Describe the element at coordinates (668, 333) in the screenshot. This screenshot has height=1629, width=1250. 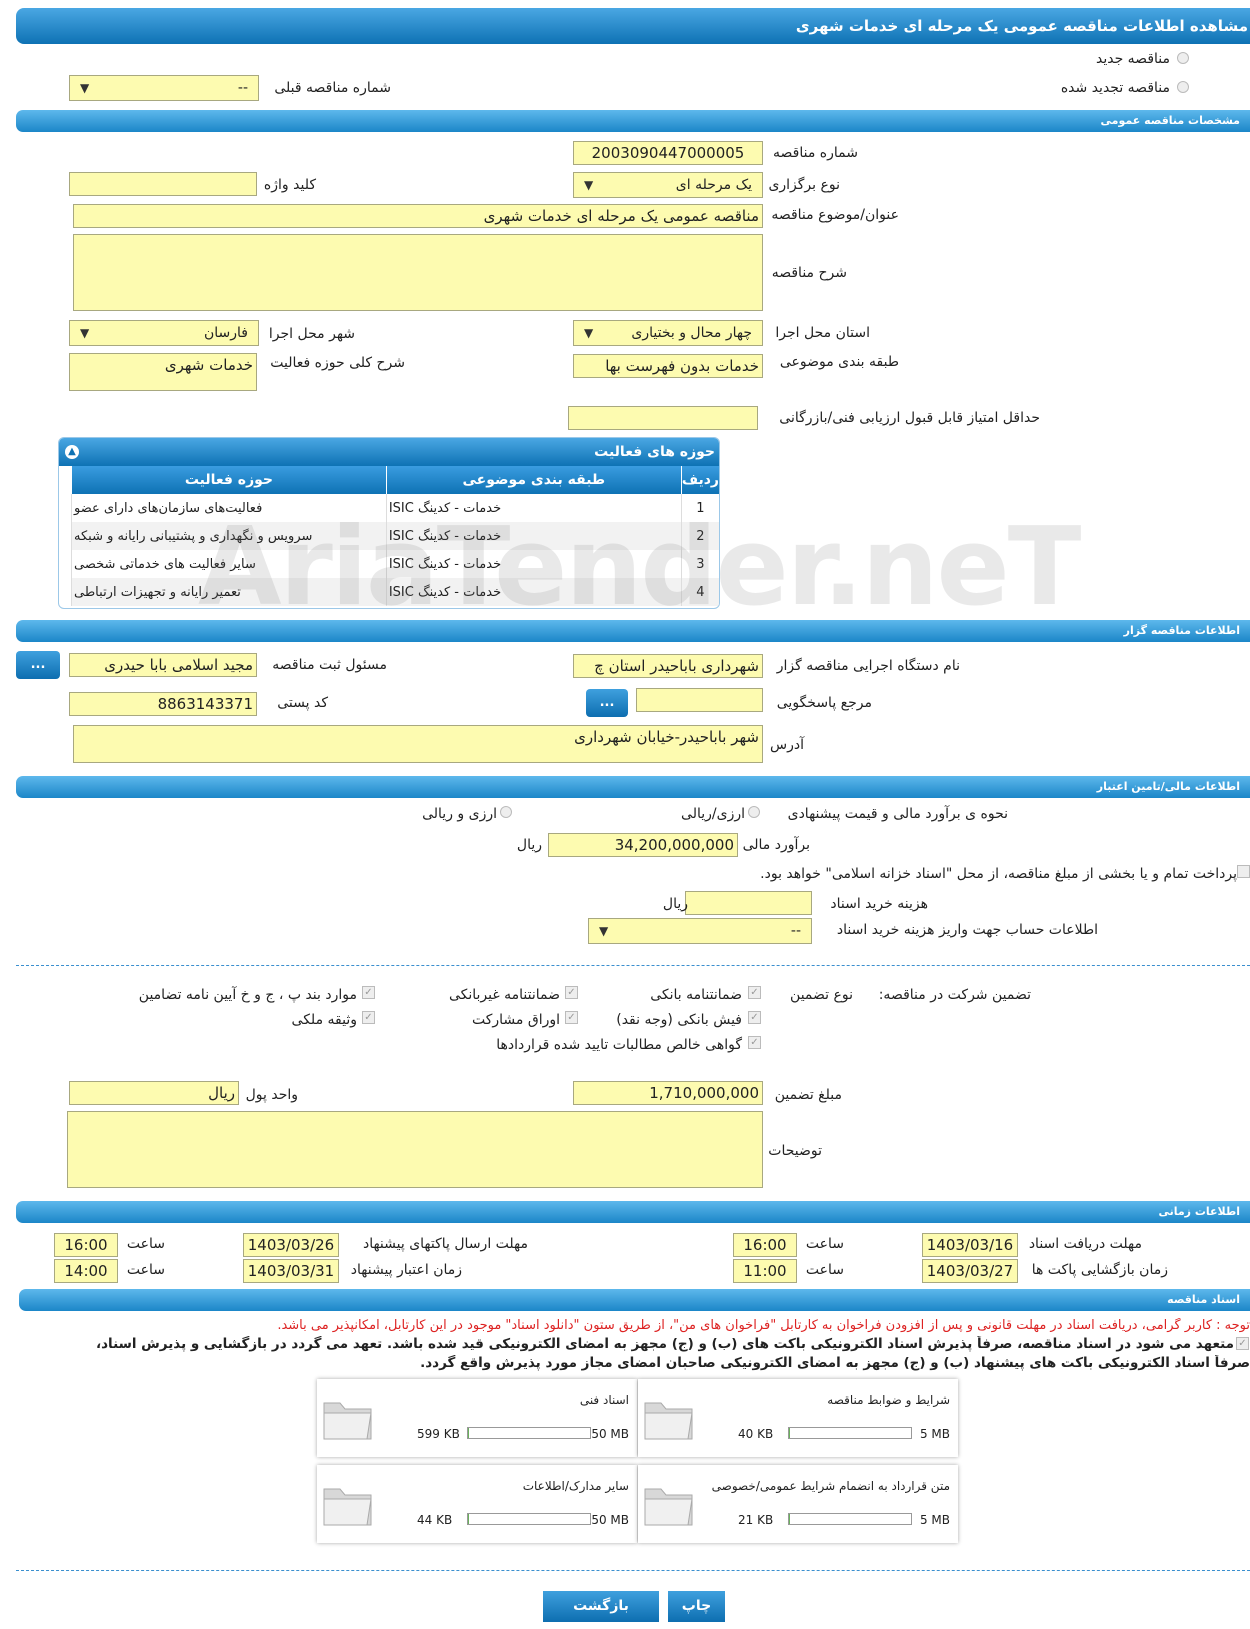
I see `province-select: چهار محال و بختیاری ▼` at that location.